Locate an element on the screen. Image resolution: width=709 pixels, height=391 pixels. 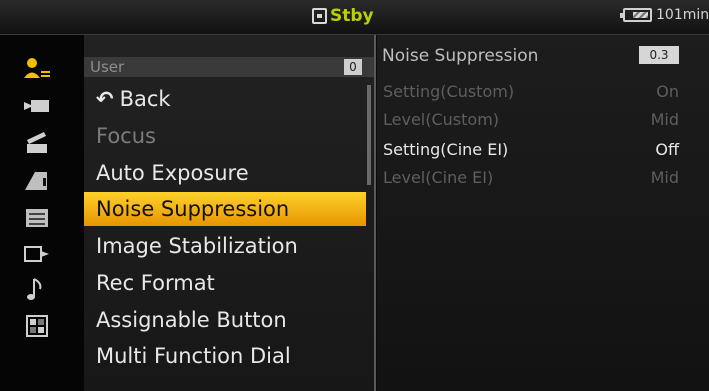
detail-row-setting-custom: Setting(Custom) On is located at coordinates (532, 92).